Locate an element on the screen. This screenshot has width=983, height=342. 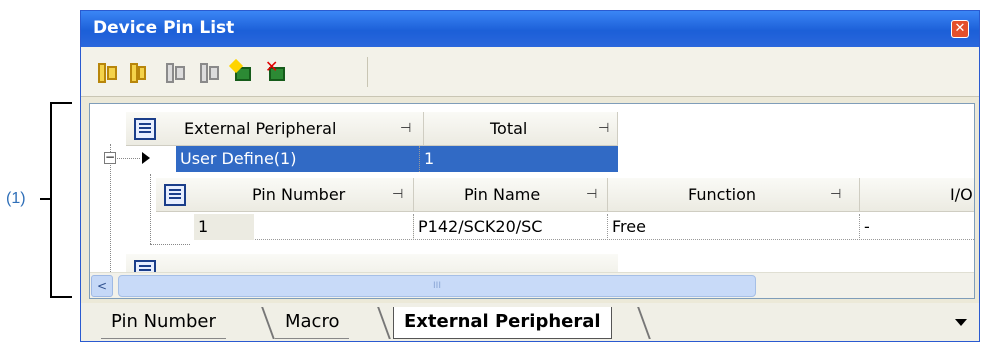
column-header-pin-number: Pin Number ⊣ is located at coordinates (308, 195).